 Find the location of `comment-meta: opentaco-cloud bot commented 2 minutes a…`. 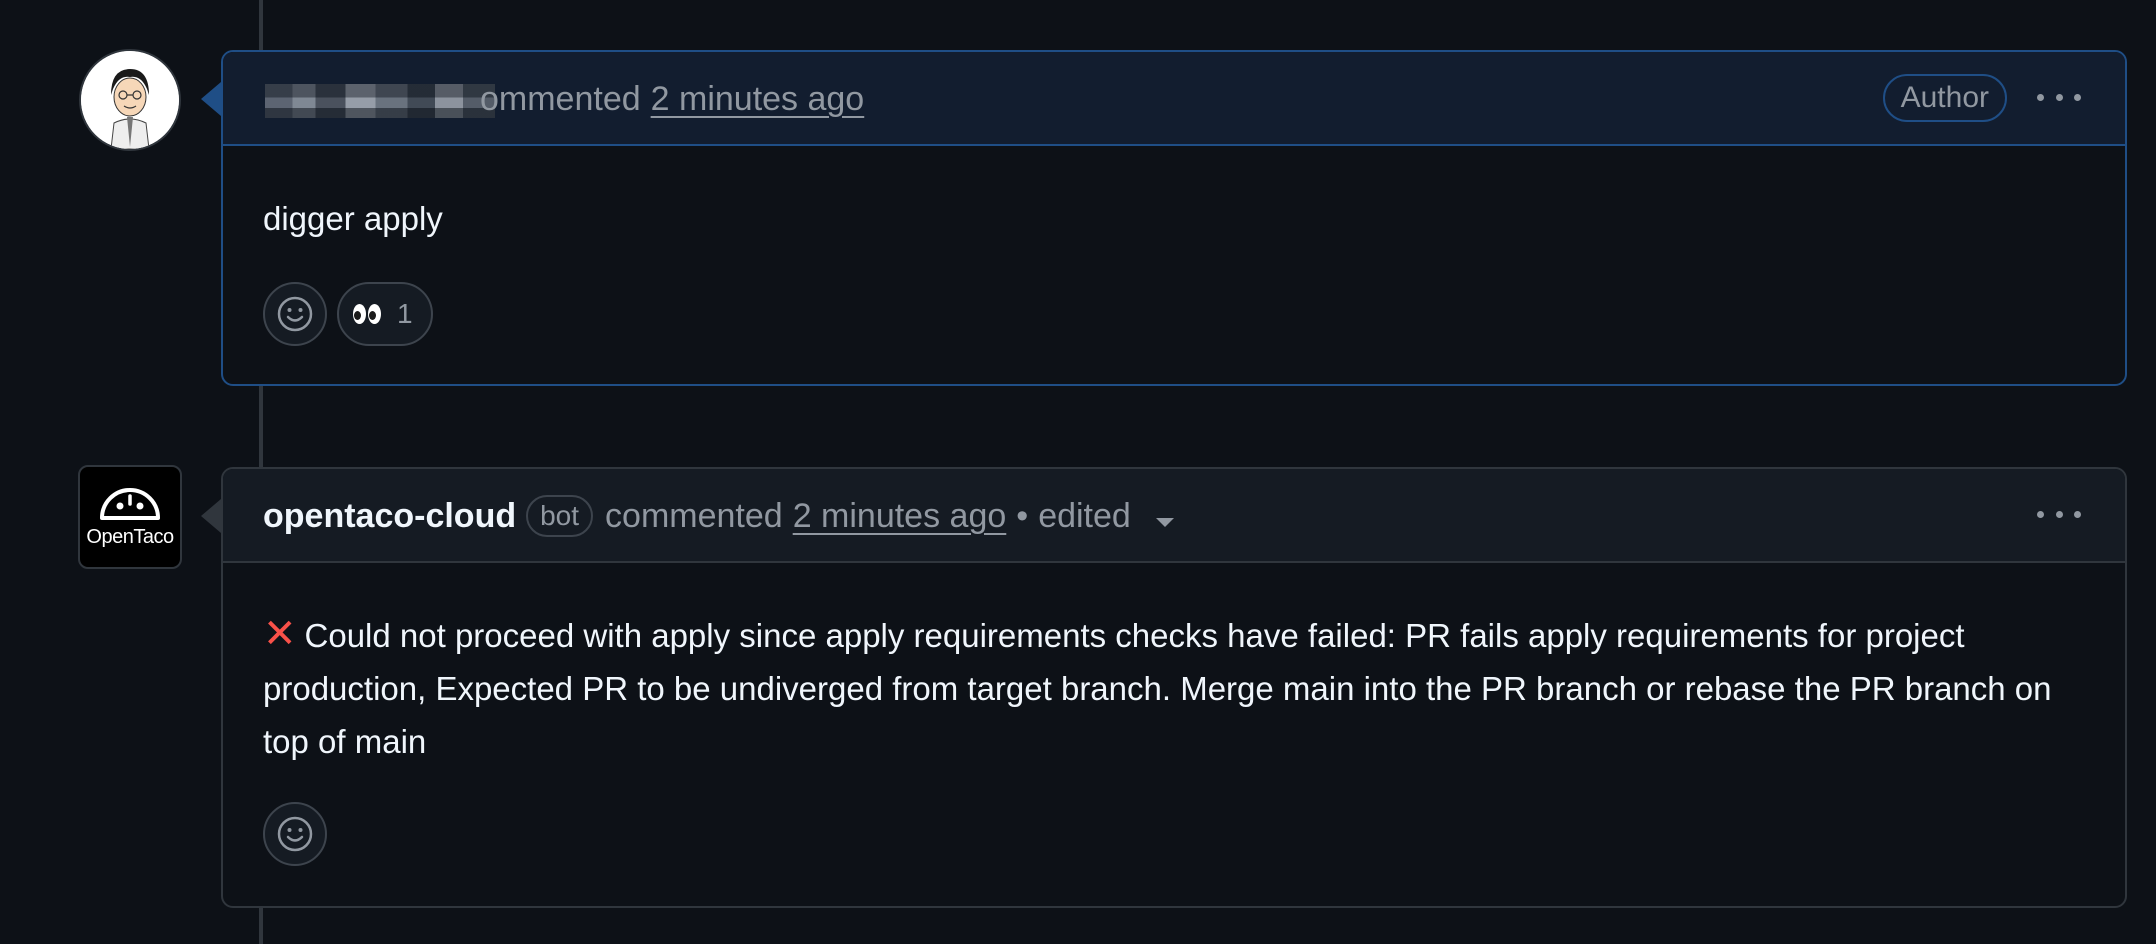

comment-meta: opentaco-cloud bot commented 2 minutes a… is located at coordinates (719, 516).